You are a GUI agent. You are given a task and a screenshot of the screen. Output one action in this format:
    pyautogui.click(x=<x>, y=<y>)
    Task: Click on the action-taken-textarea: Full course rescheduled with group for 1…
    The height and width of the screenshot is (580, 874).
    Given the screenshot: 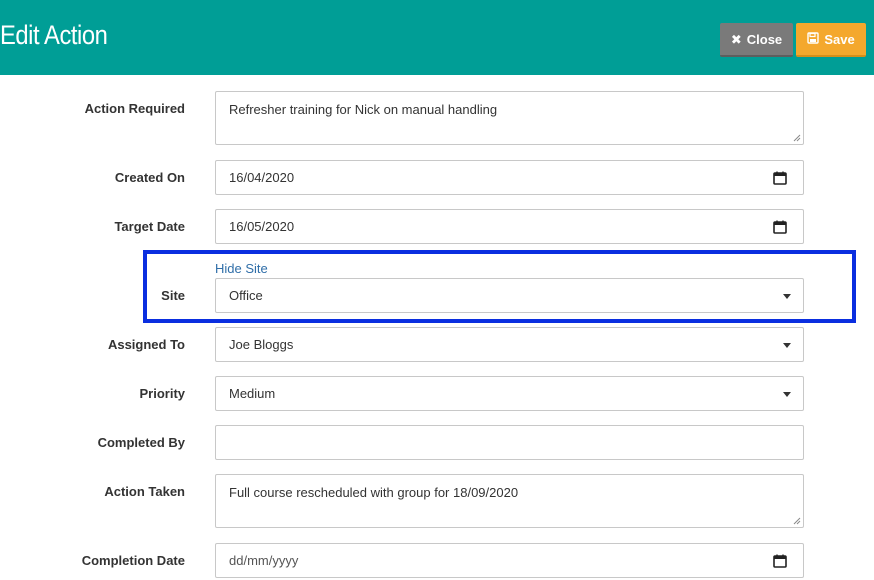 What is the action you would take?
    pyautogui.click(x=509, y=501)
    